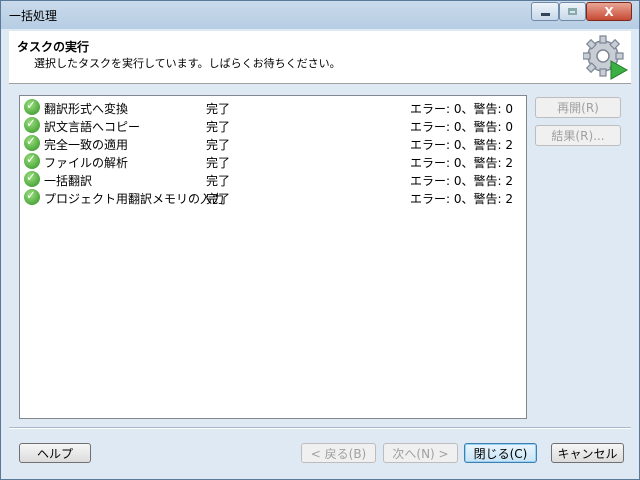  What do you see at coordinates (86, 145) in the screenshot?
I see `task-name: 完全一致の適用` at bounding box center [86, 145].